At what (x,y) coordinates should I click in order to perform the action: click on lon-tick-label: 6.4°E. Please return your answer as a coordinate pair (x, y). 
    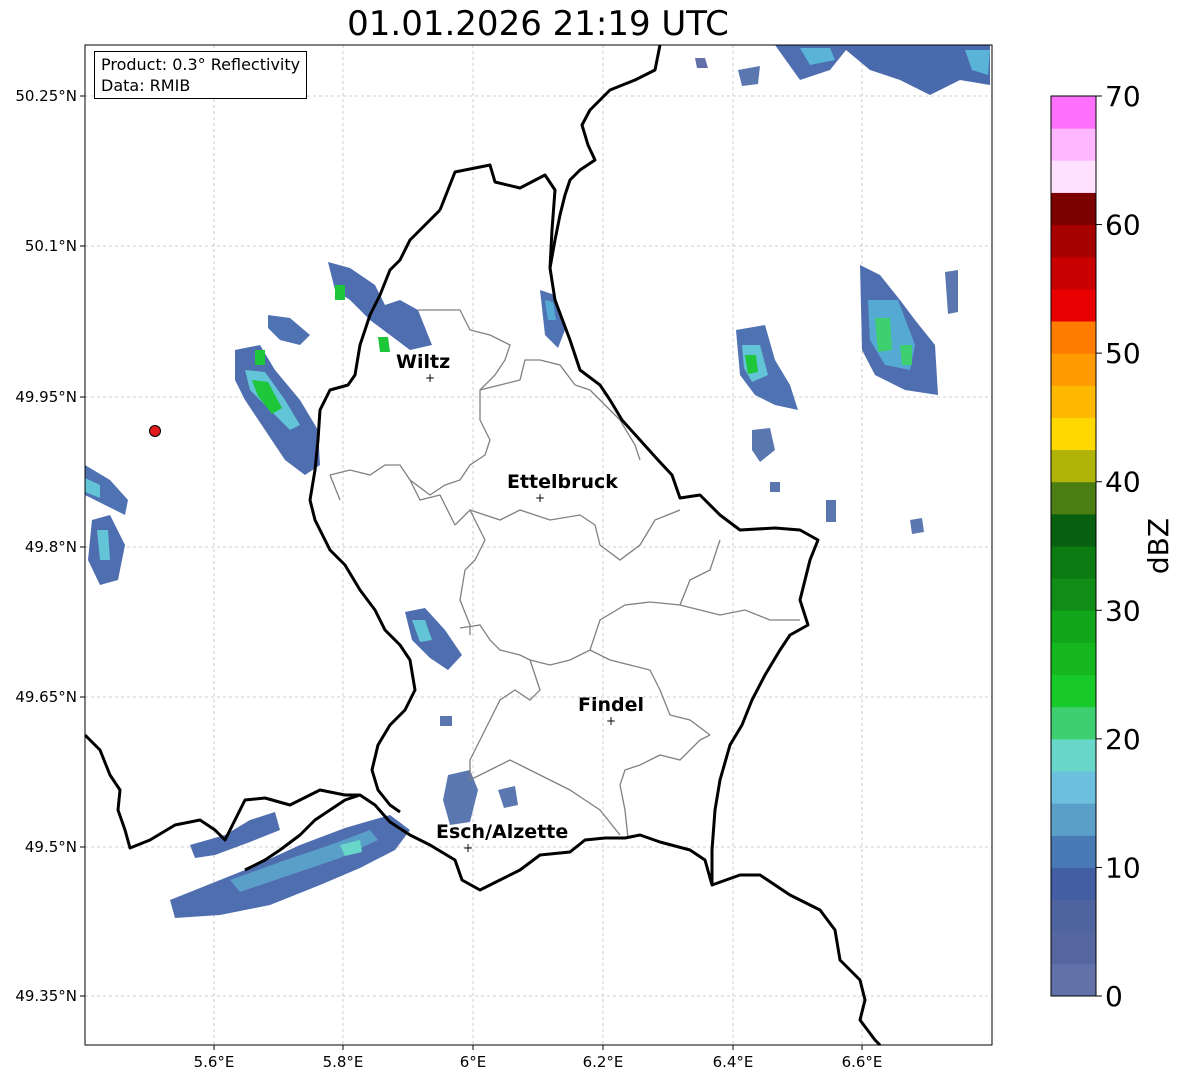
    Looking at the image, I should click on (733, 1062).